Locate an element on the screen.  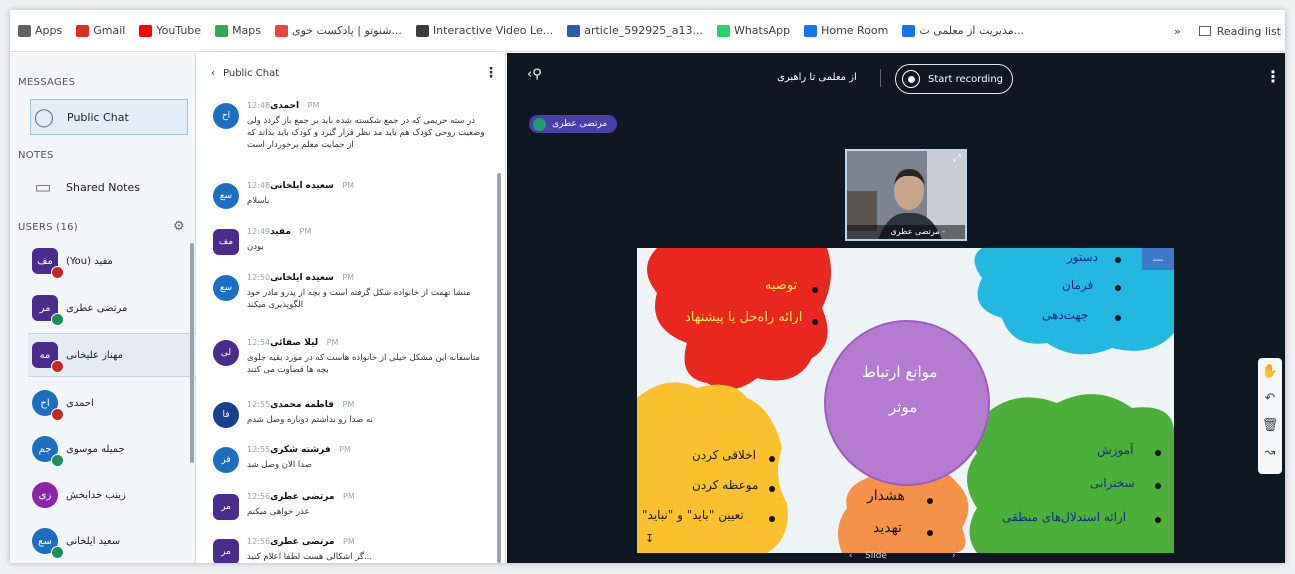
blue-item: فرمان is located at coordinates (1078, 285).